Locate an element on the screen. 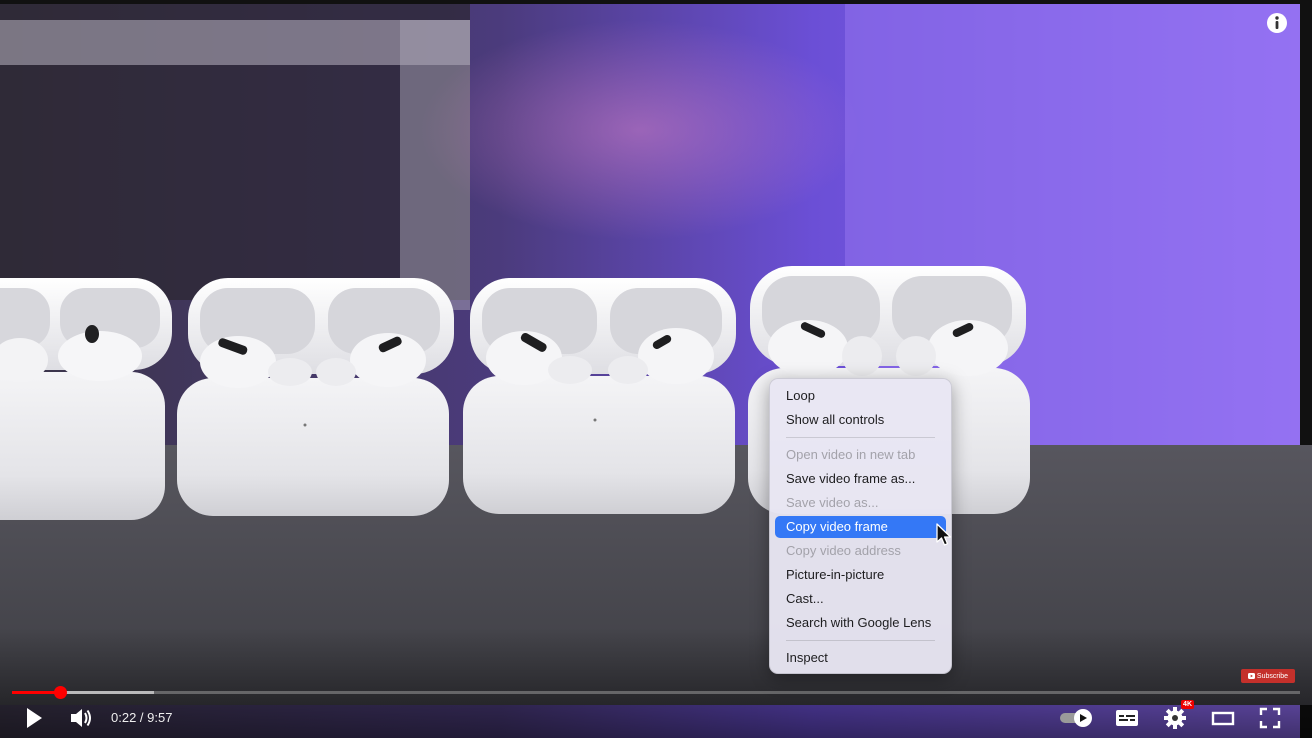  theater-mode-button is located at coordinates (1223, 718).